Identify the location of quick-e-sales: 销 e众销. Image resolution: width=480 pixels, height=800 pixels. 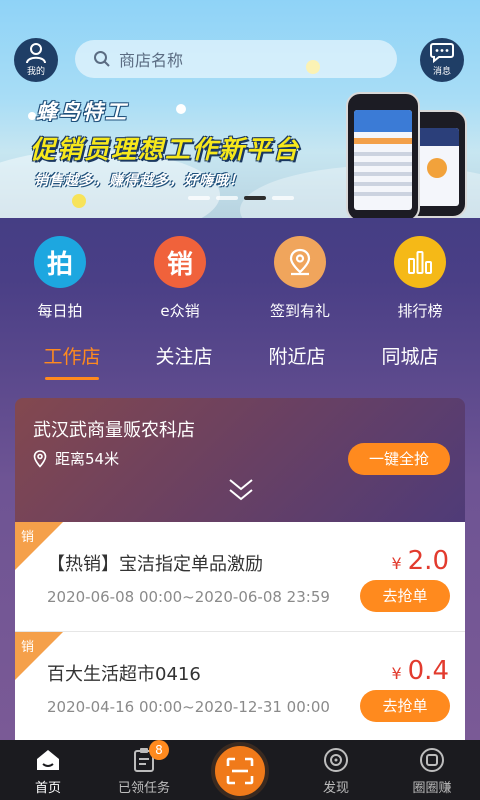
(180, 278).